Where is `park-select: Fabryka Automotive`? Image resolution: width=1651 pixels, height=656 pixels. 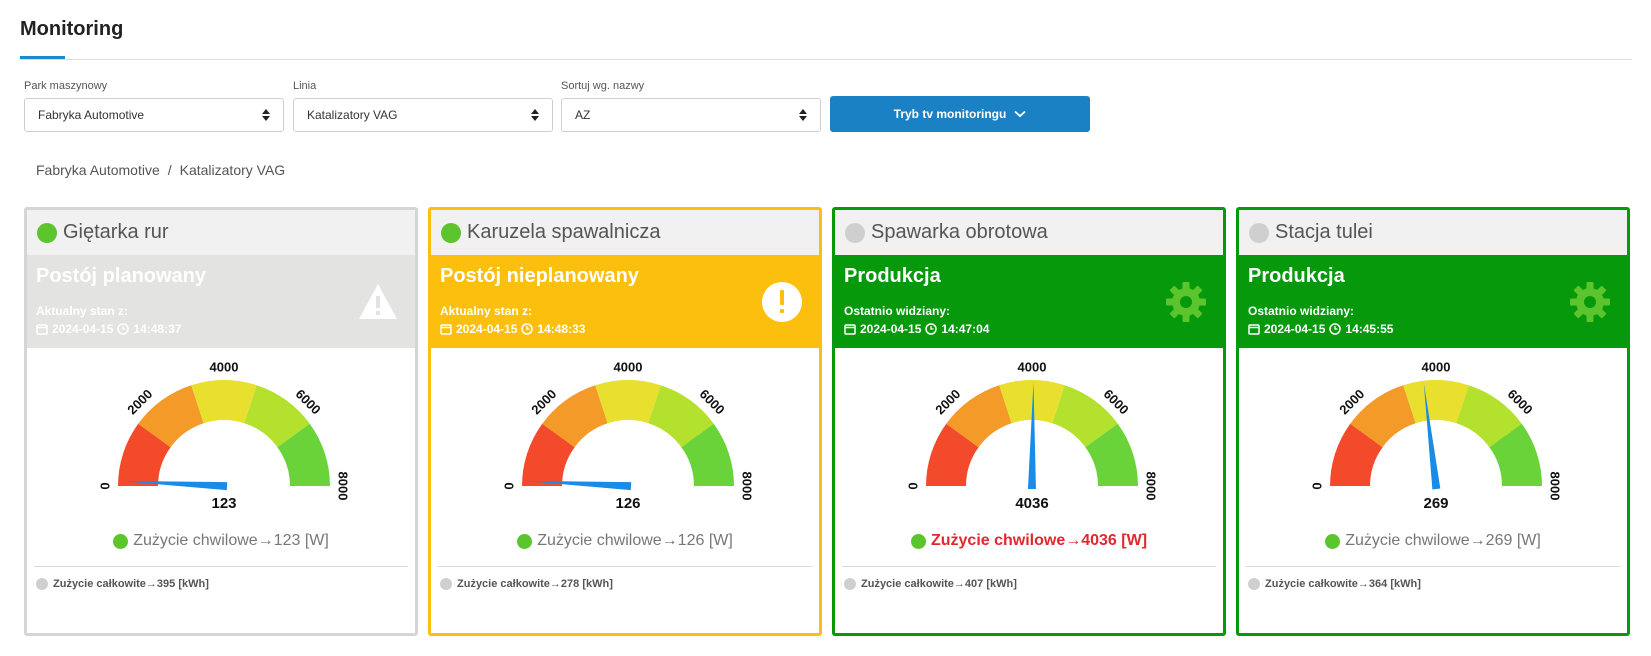 park-select: Fabryka Automotive is located at coordinates (154, 115).